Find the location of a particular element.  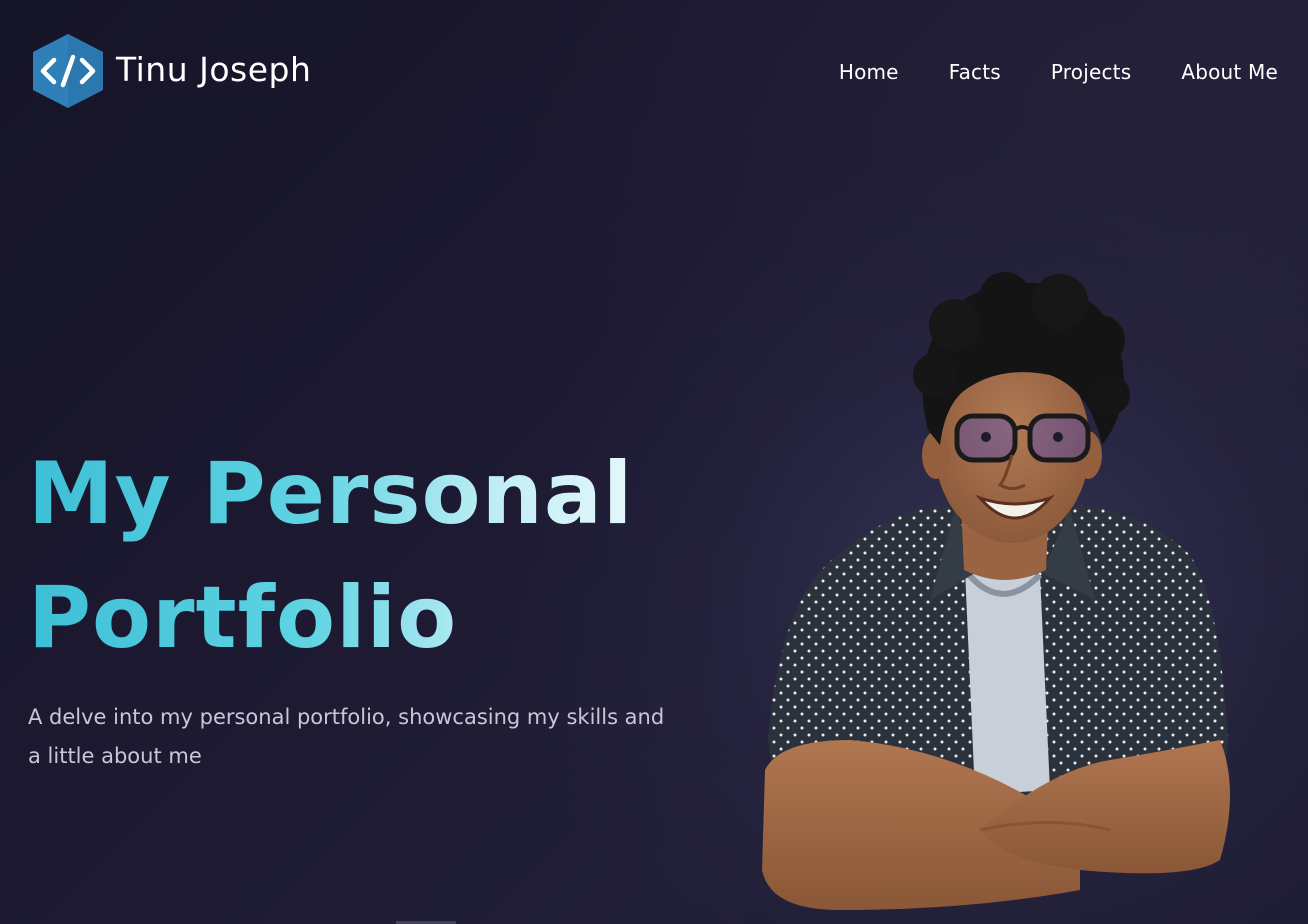

logo-link: Tinu Joseph is located at coordinates (171, 71).